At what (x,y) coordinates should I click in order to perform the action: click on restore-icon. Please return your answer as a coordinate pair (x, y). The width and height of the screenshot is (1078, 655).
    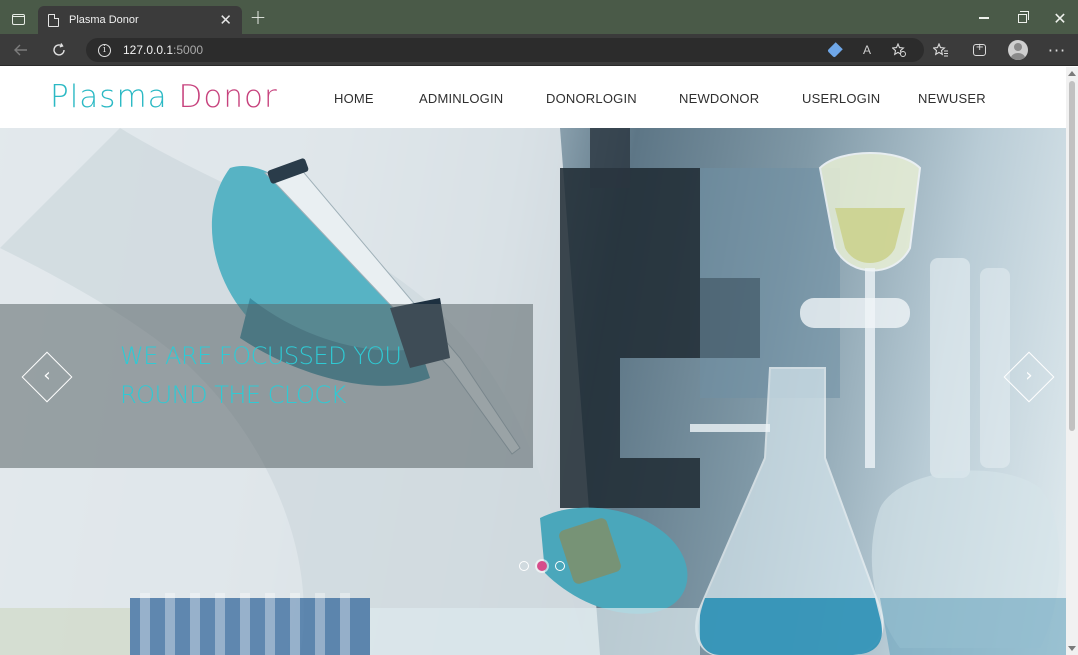
    Looking at the image, I should click on (1023, 16).